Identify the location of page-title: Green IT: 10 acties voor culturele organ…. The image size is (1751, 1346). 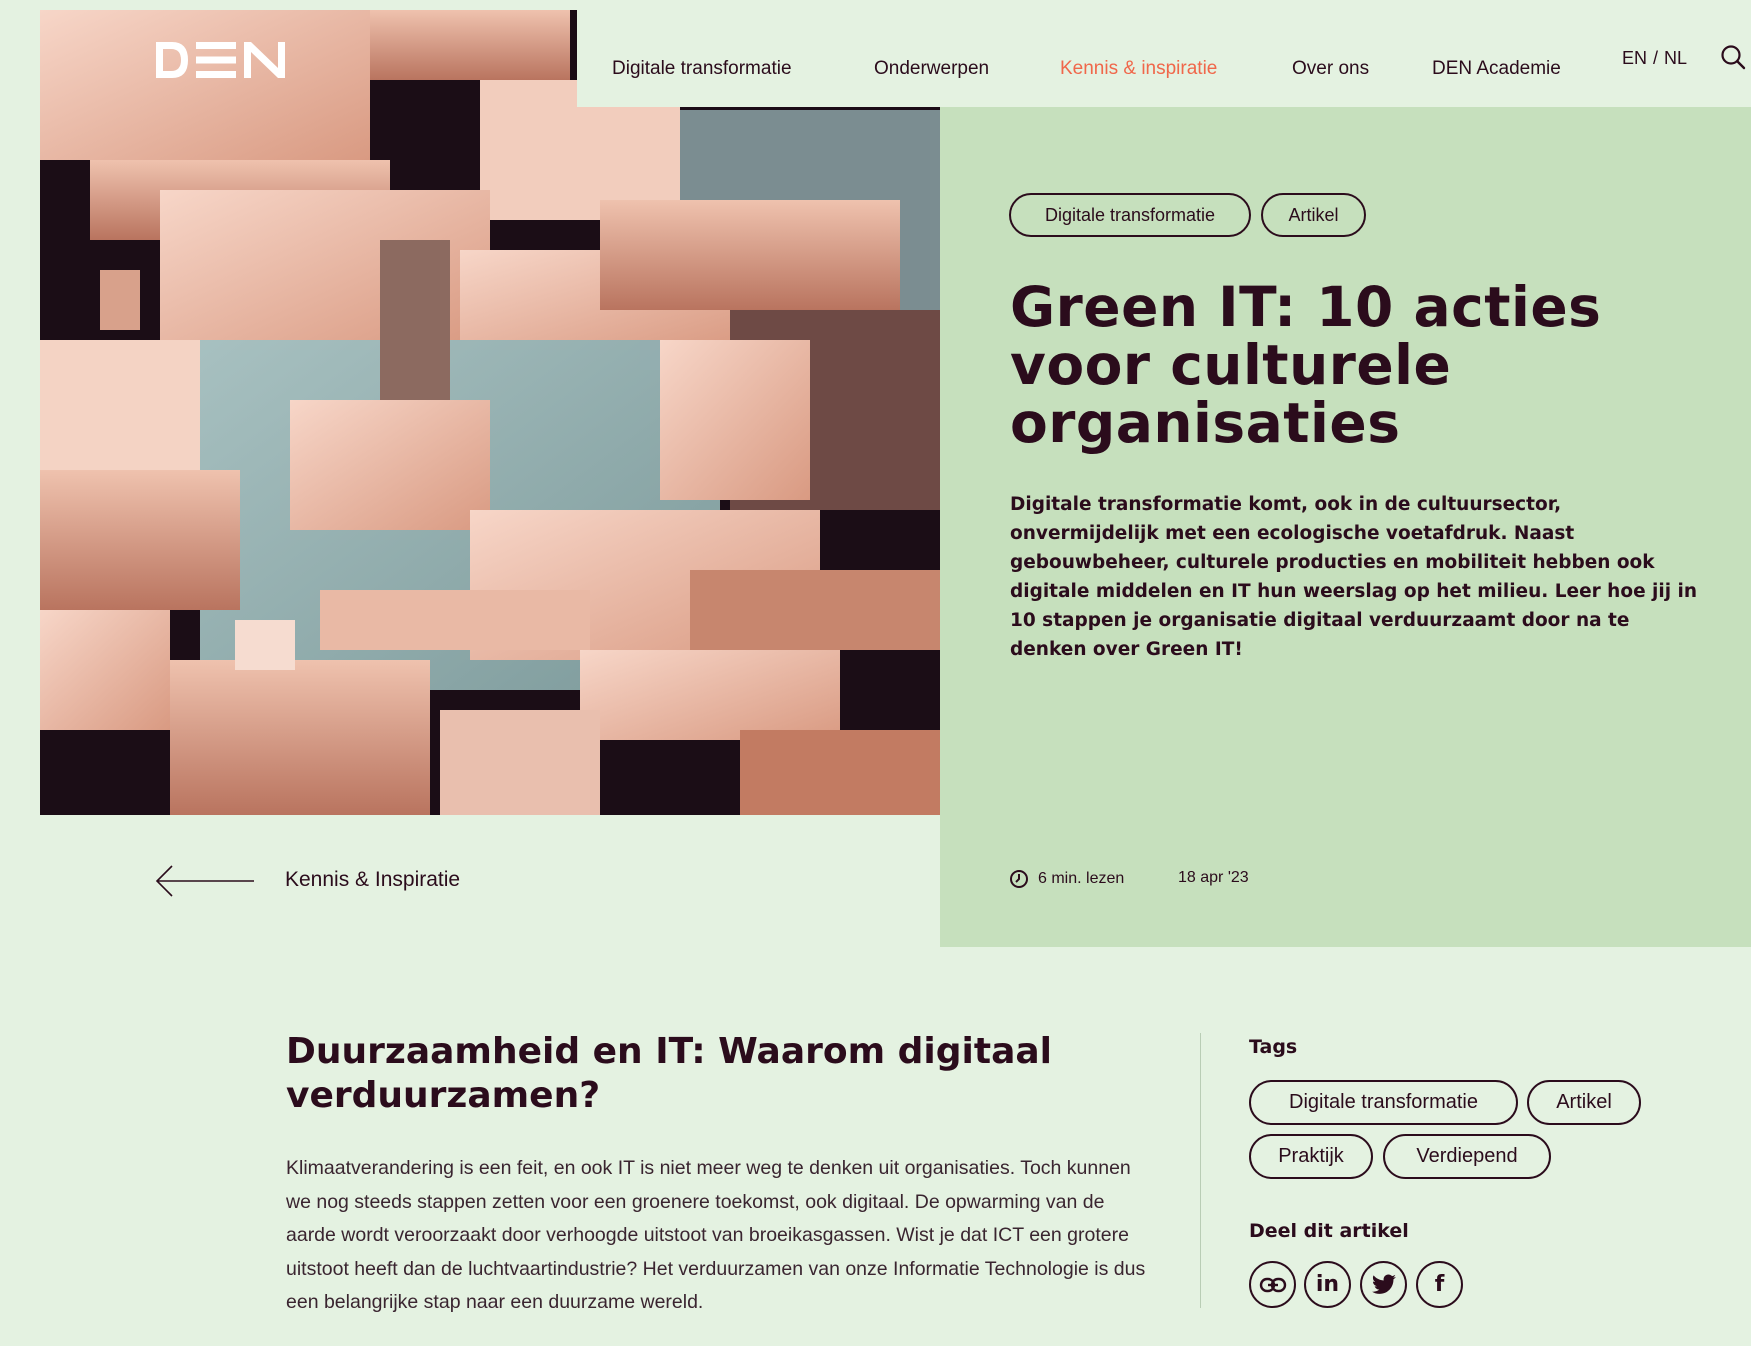
(1306, 365).